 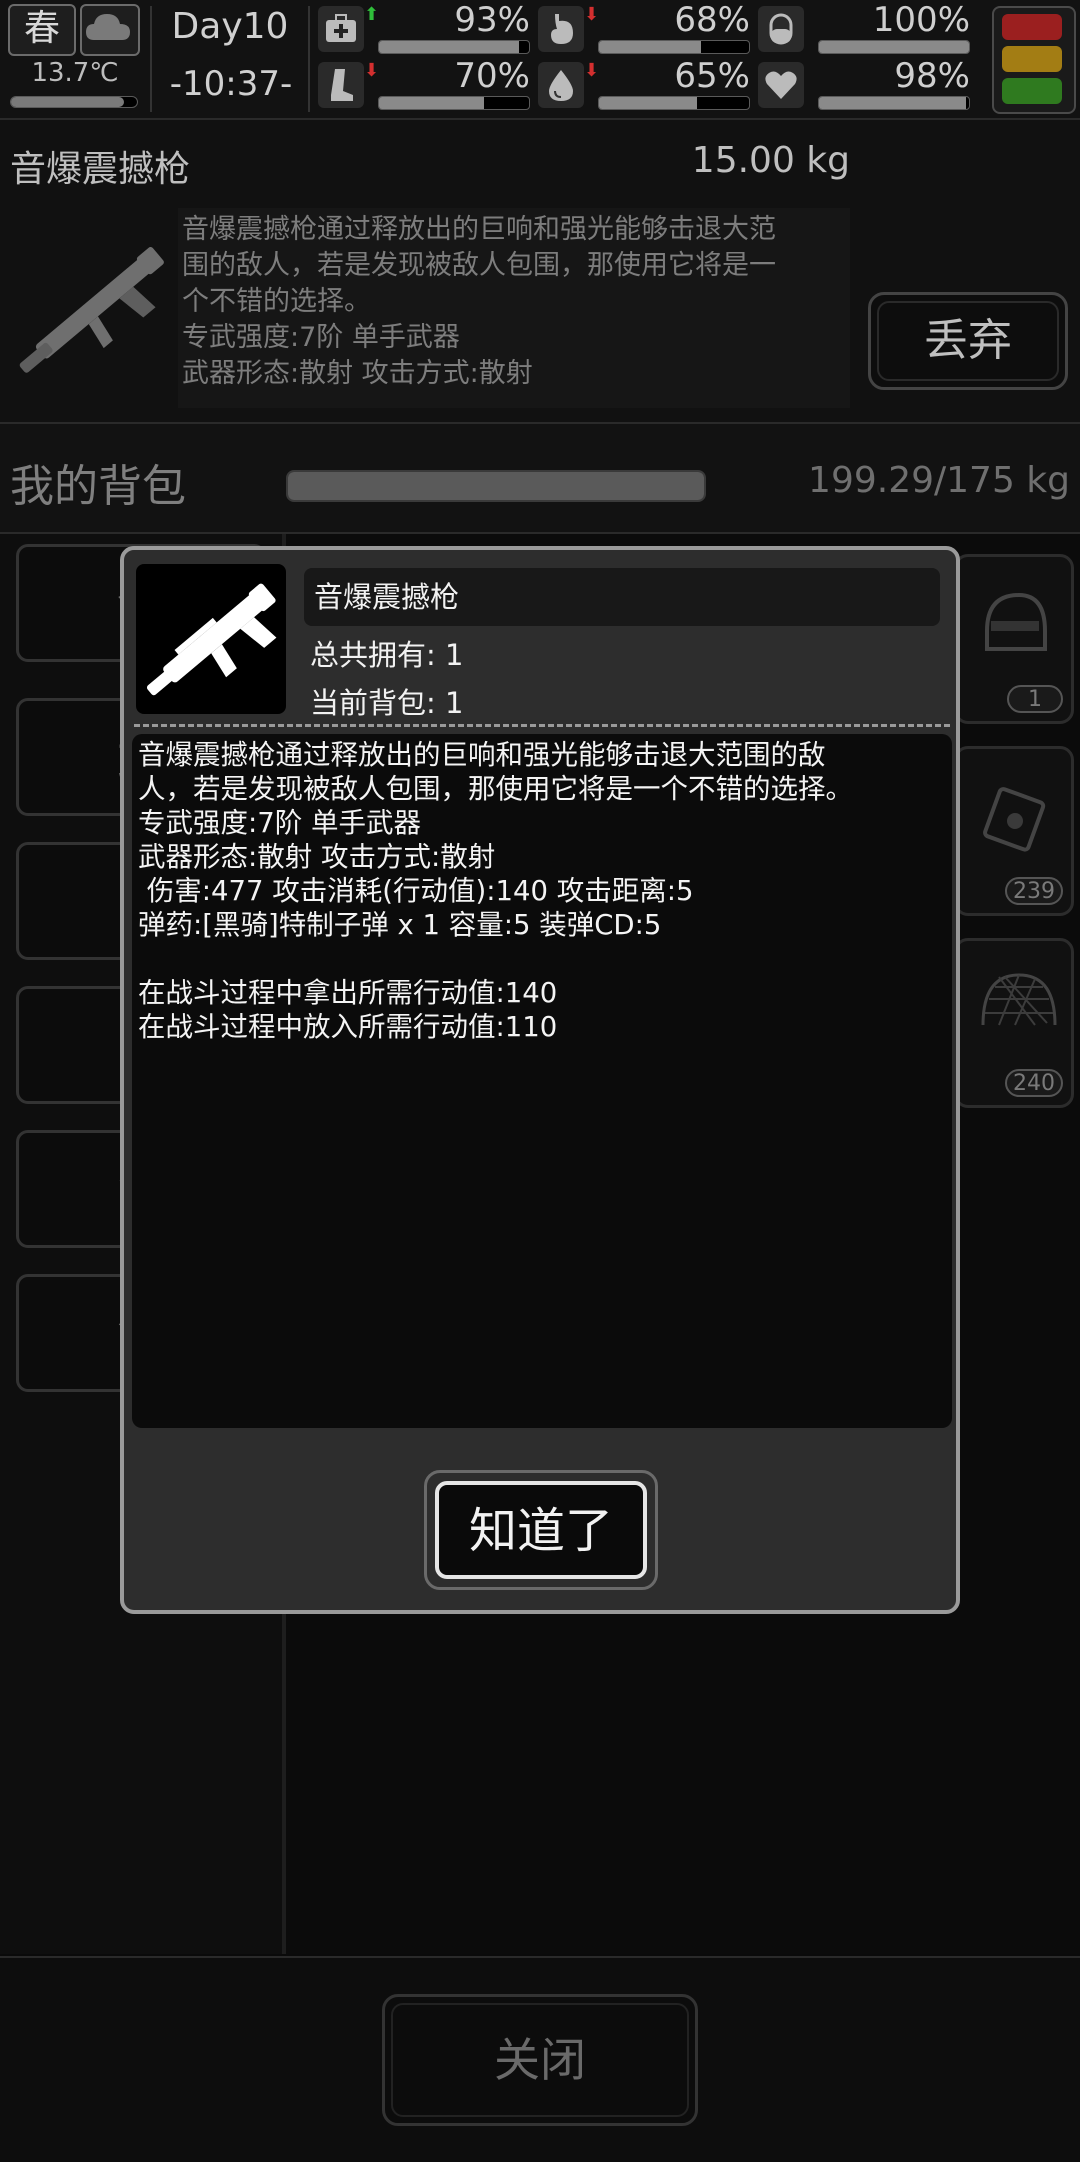 What do you see at coordinates (341, 29) in the screenshot?
I see `first-aid-kit-icon` at bounding box center [341, 29].